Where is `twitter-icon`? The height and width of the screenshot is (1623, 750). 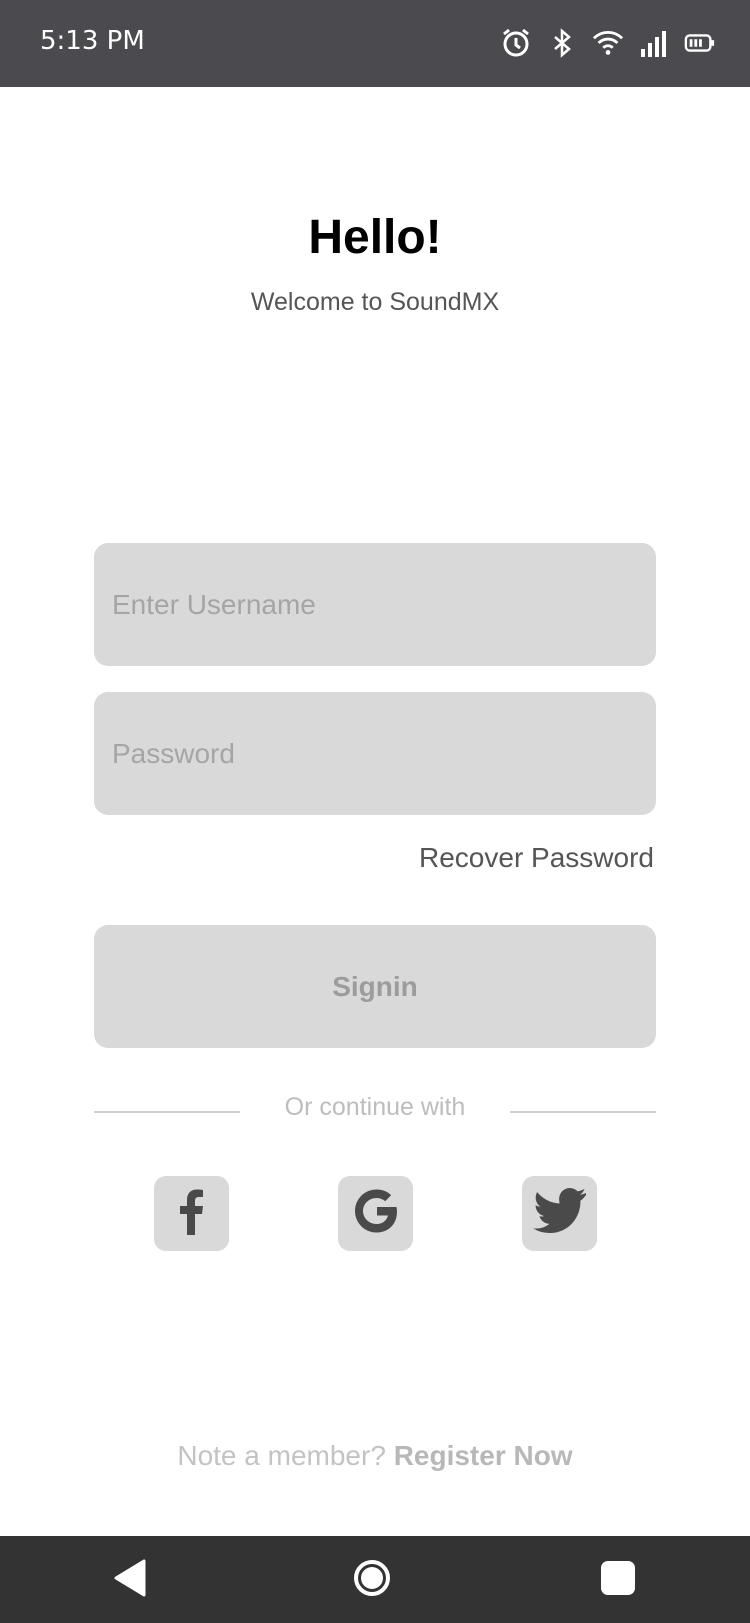
twitter-icon is located at coordinates (560, 1213).